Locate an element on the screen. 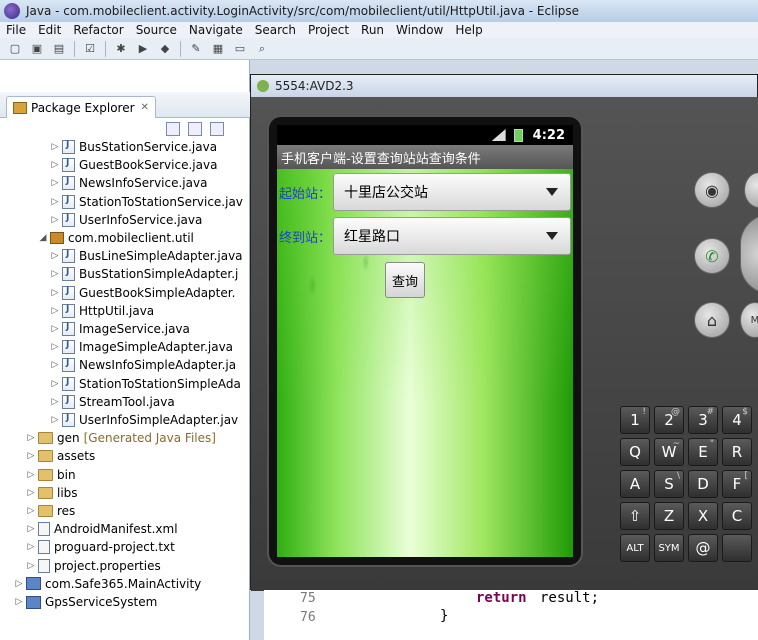 The height and width of the screenshot is (640, 758). tree-item: ▷ res is located at coordinates (51, 511).